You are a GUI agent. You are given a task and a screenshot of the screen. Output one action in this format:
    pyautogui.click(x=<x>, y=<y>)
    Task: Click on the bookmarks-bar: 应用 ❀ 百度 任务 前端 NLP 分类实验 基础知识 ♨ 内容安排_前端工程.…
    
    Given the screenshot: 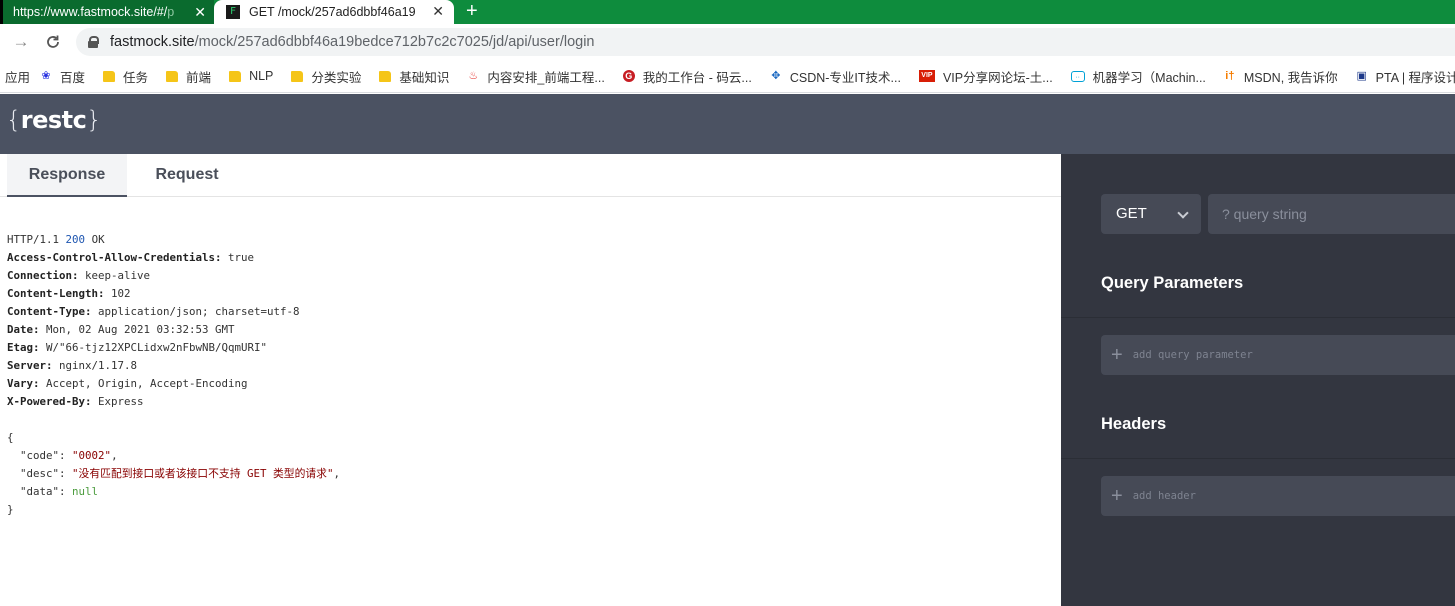 What is the action you would take?
    pyautogui.click(x=727, y=76)
    